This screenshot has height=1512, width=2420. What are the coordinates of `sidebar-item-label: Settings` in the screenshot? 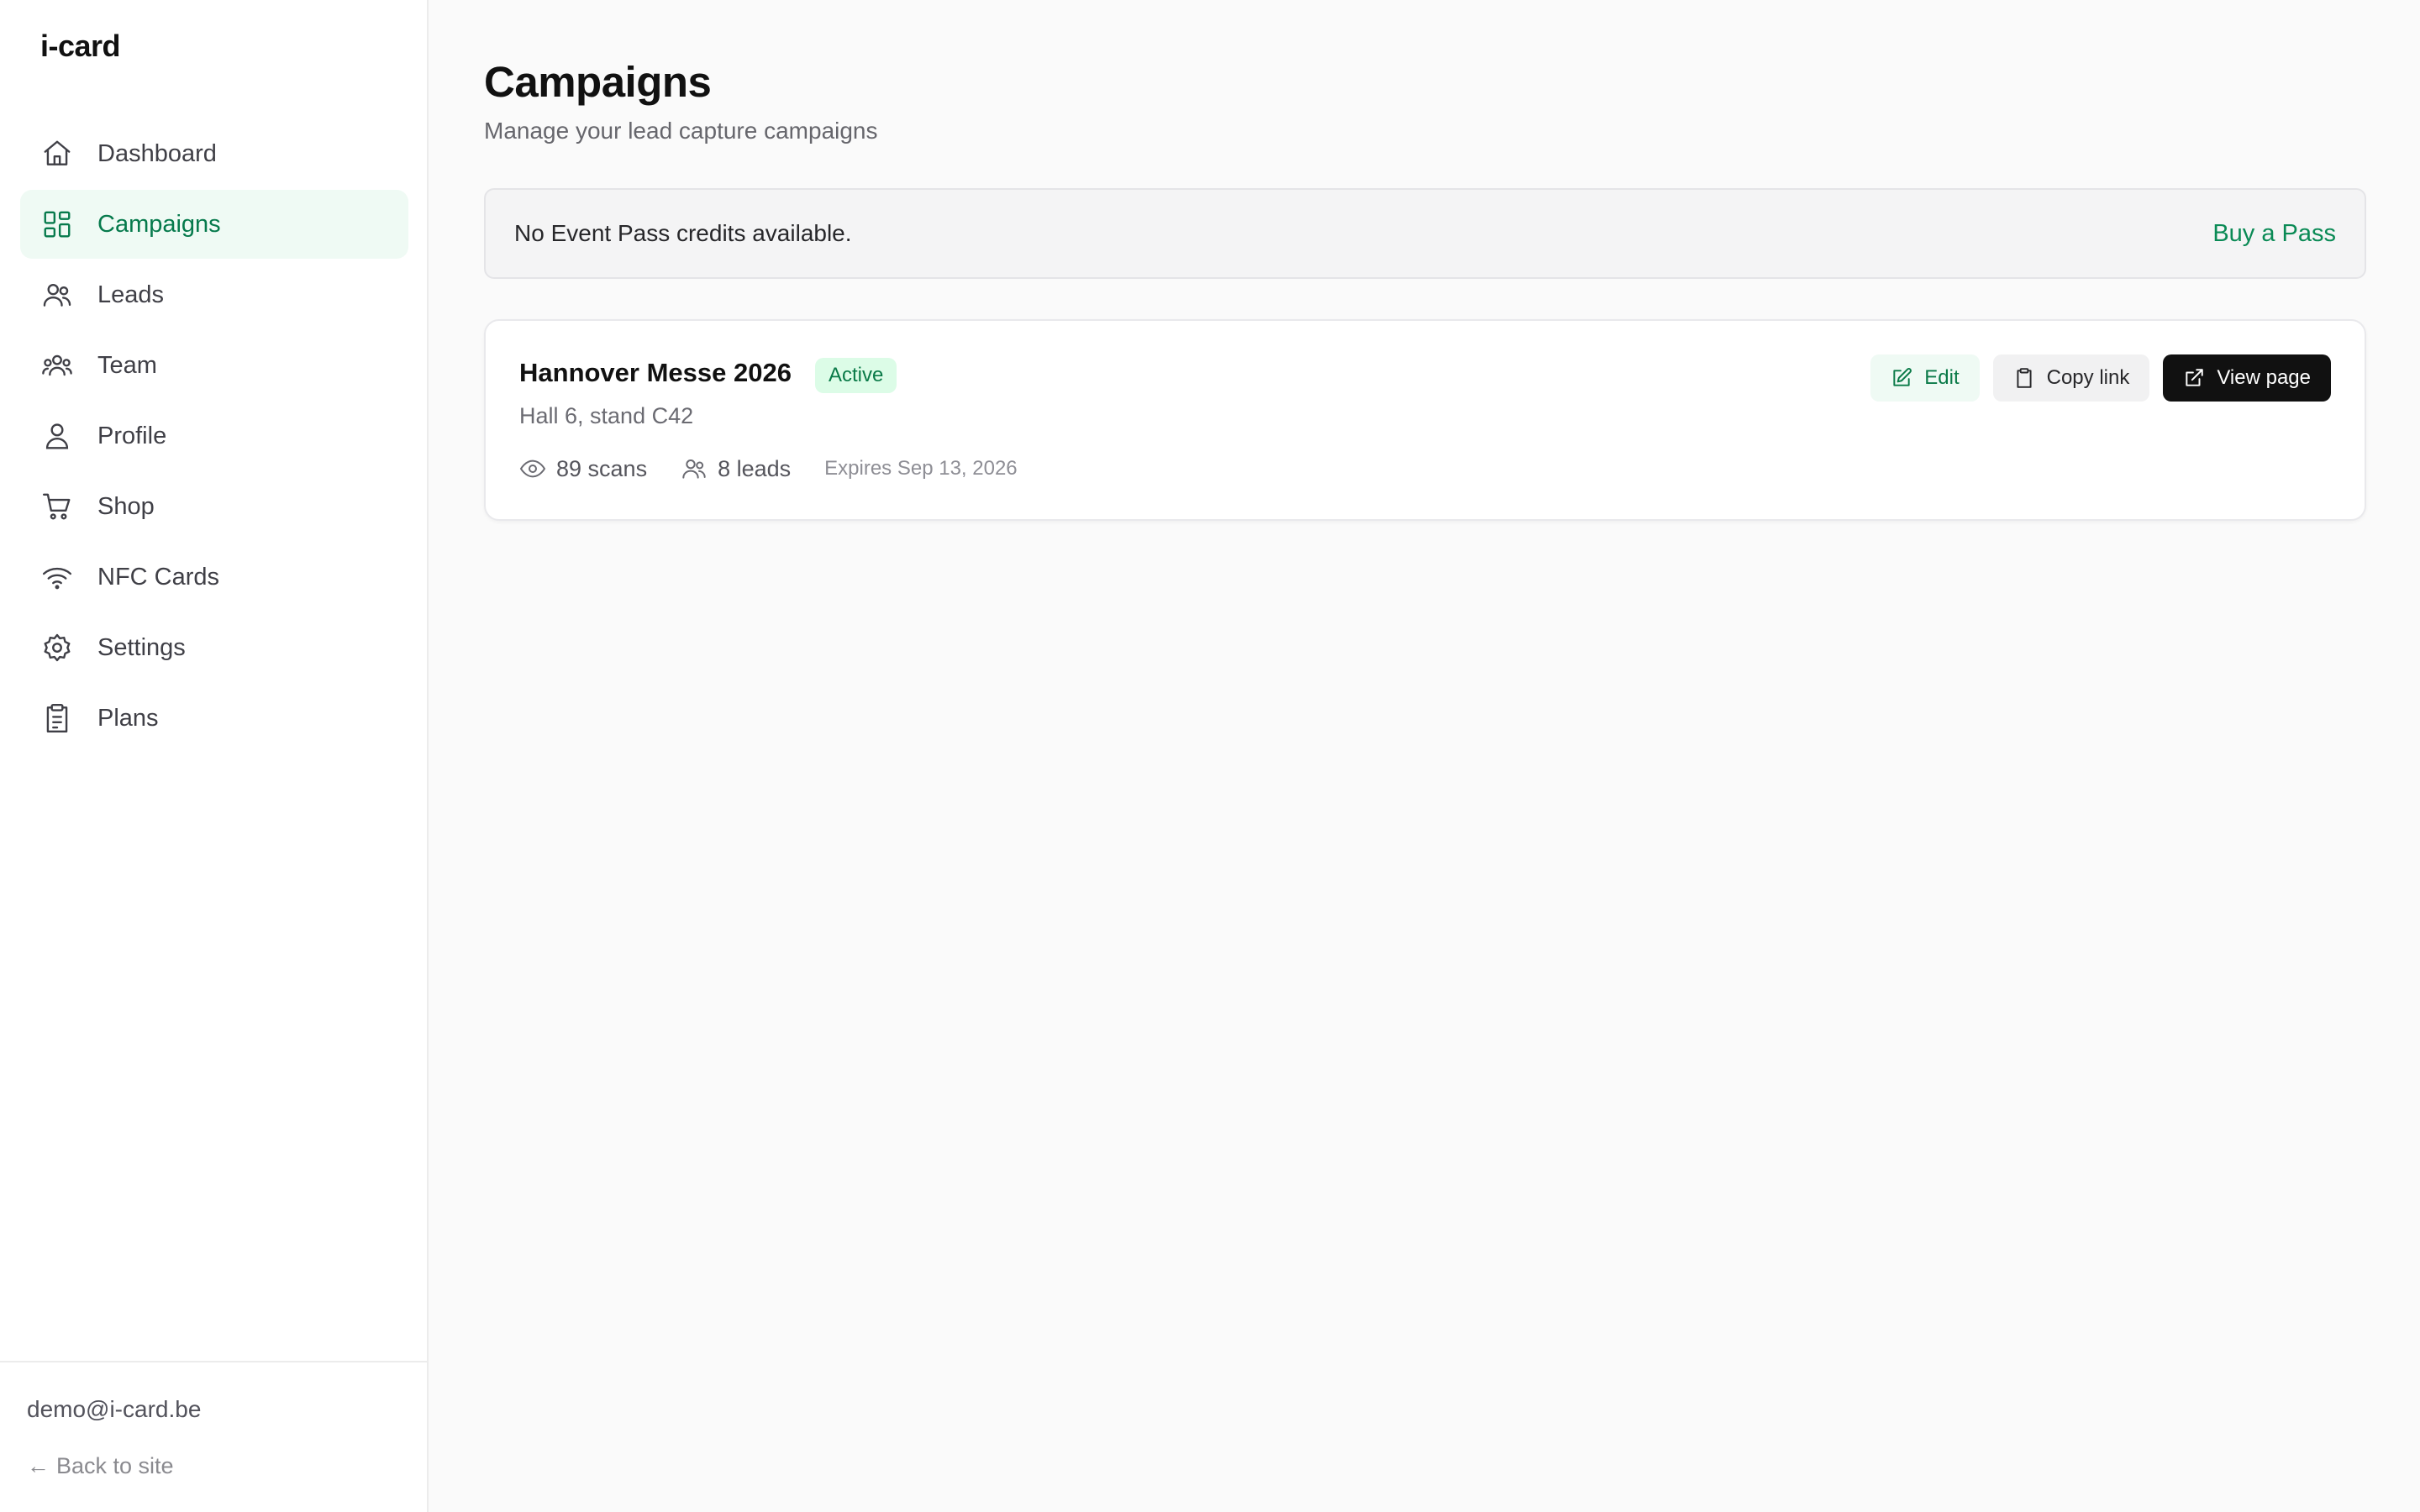 It's located at (142, 647).